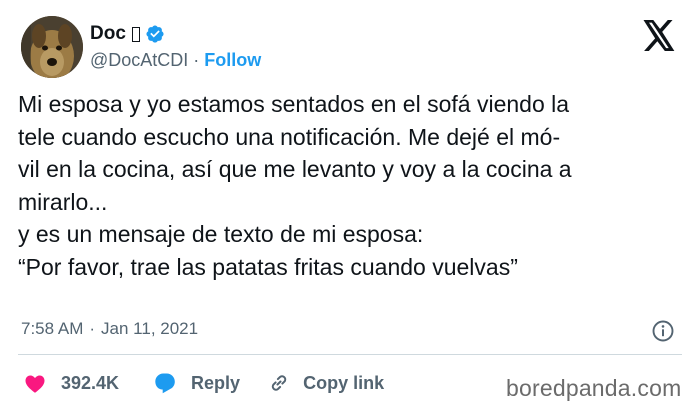 The height and width of the screenshot is (410, 700). Describe the element at coordinates (216, 382) in the screenshot. I see `reply-label: Reply` at that location.